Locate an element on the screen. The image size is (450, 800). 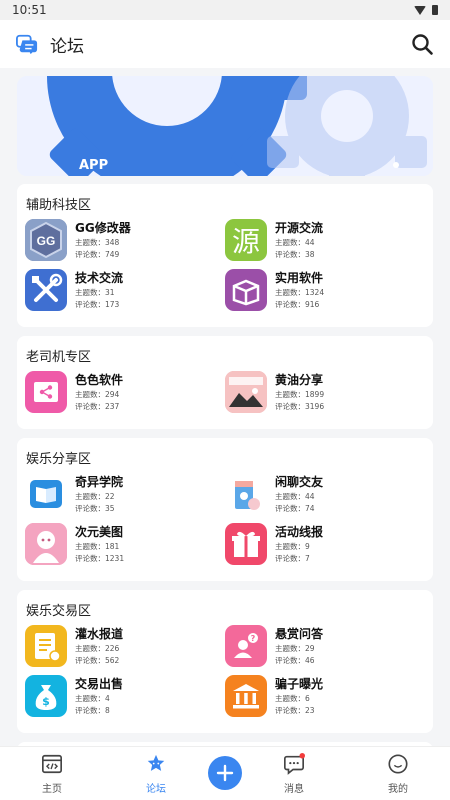
document-icon is located at coordinates (46, 646).